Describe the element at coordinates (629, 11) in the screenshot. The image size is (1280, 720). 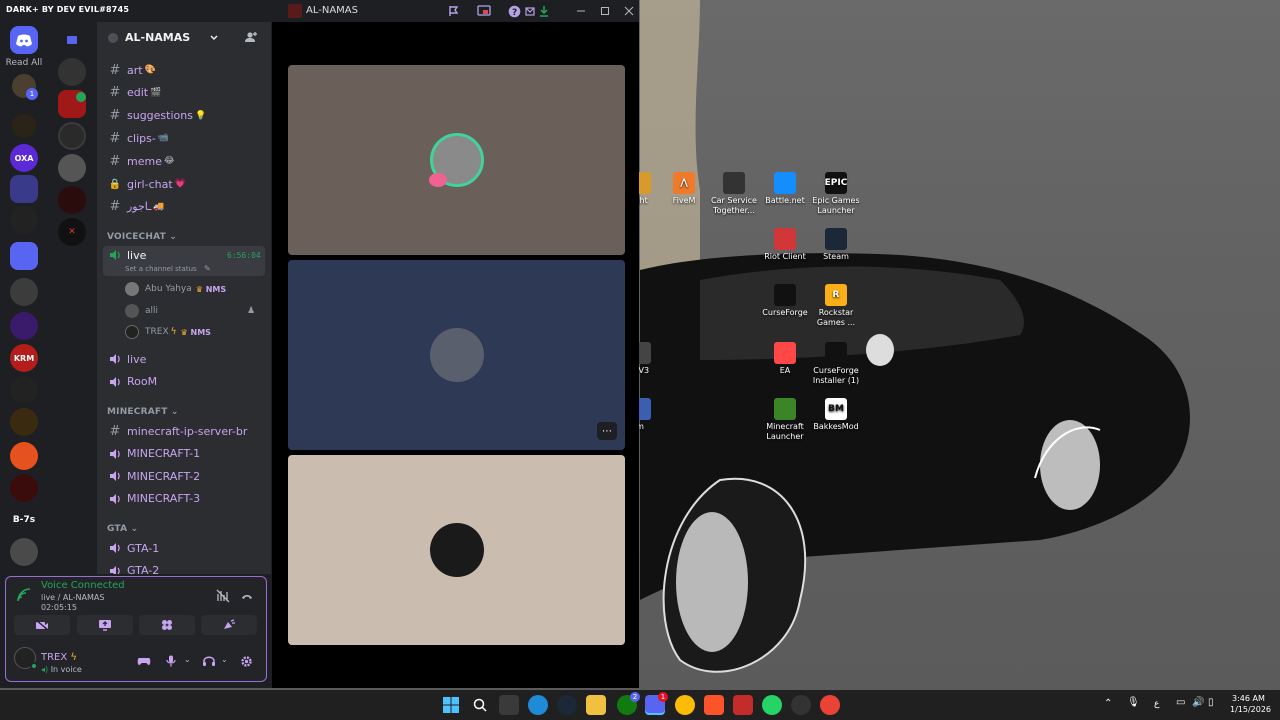
I see `close-button` at that location.